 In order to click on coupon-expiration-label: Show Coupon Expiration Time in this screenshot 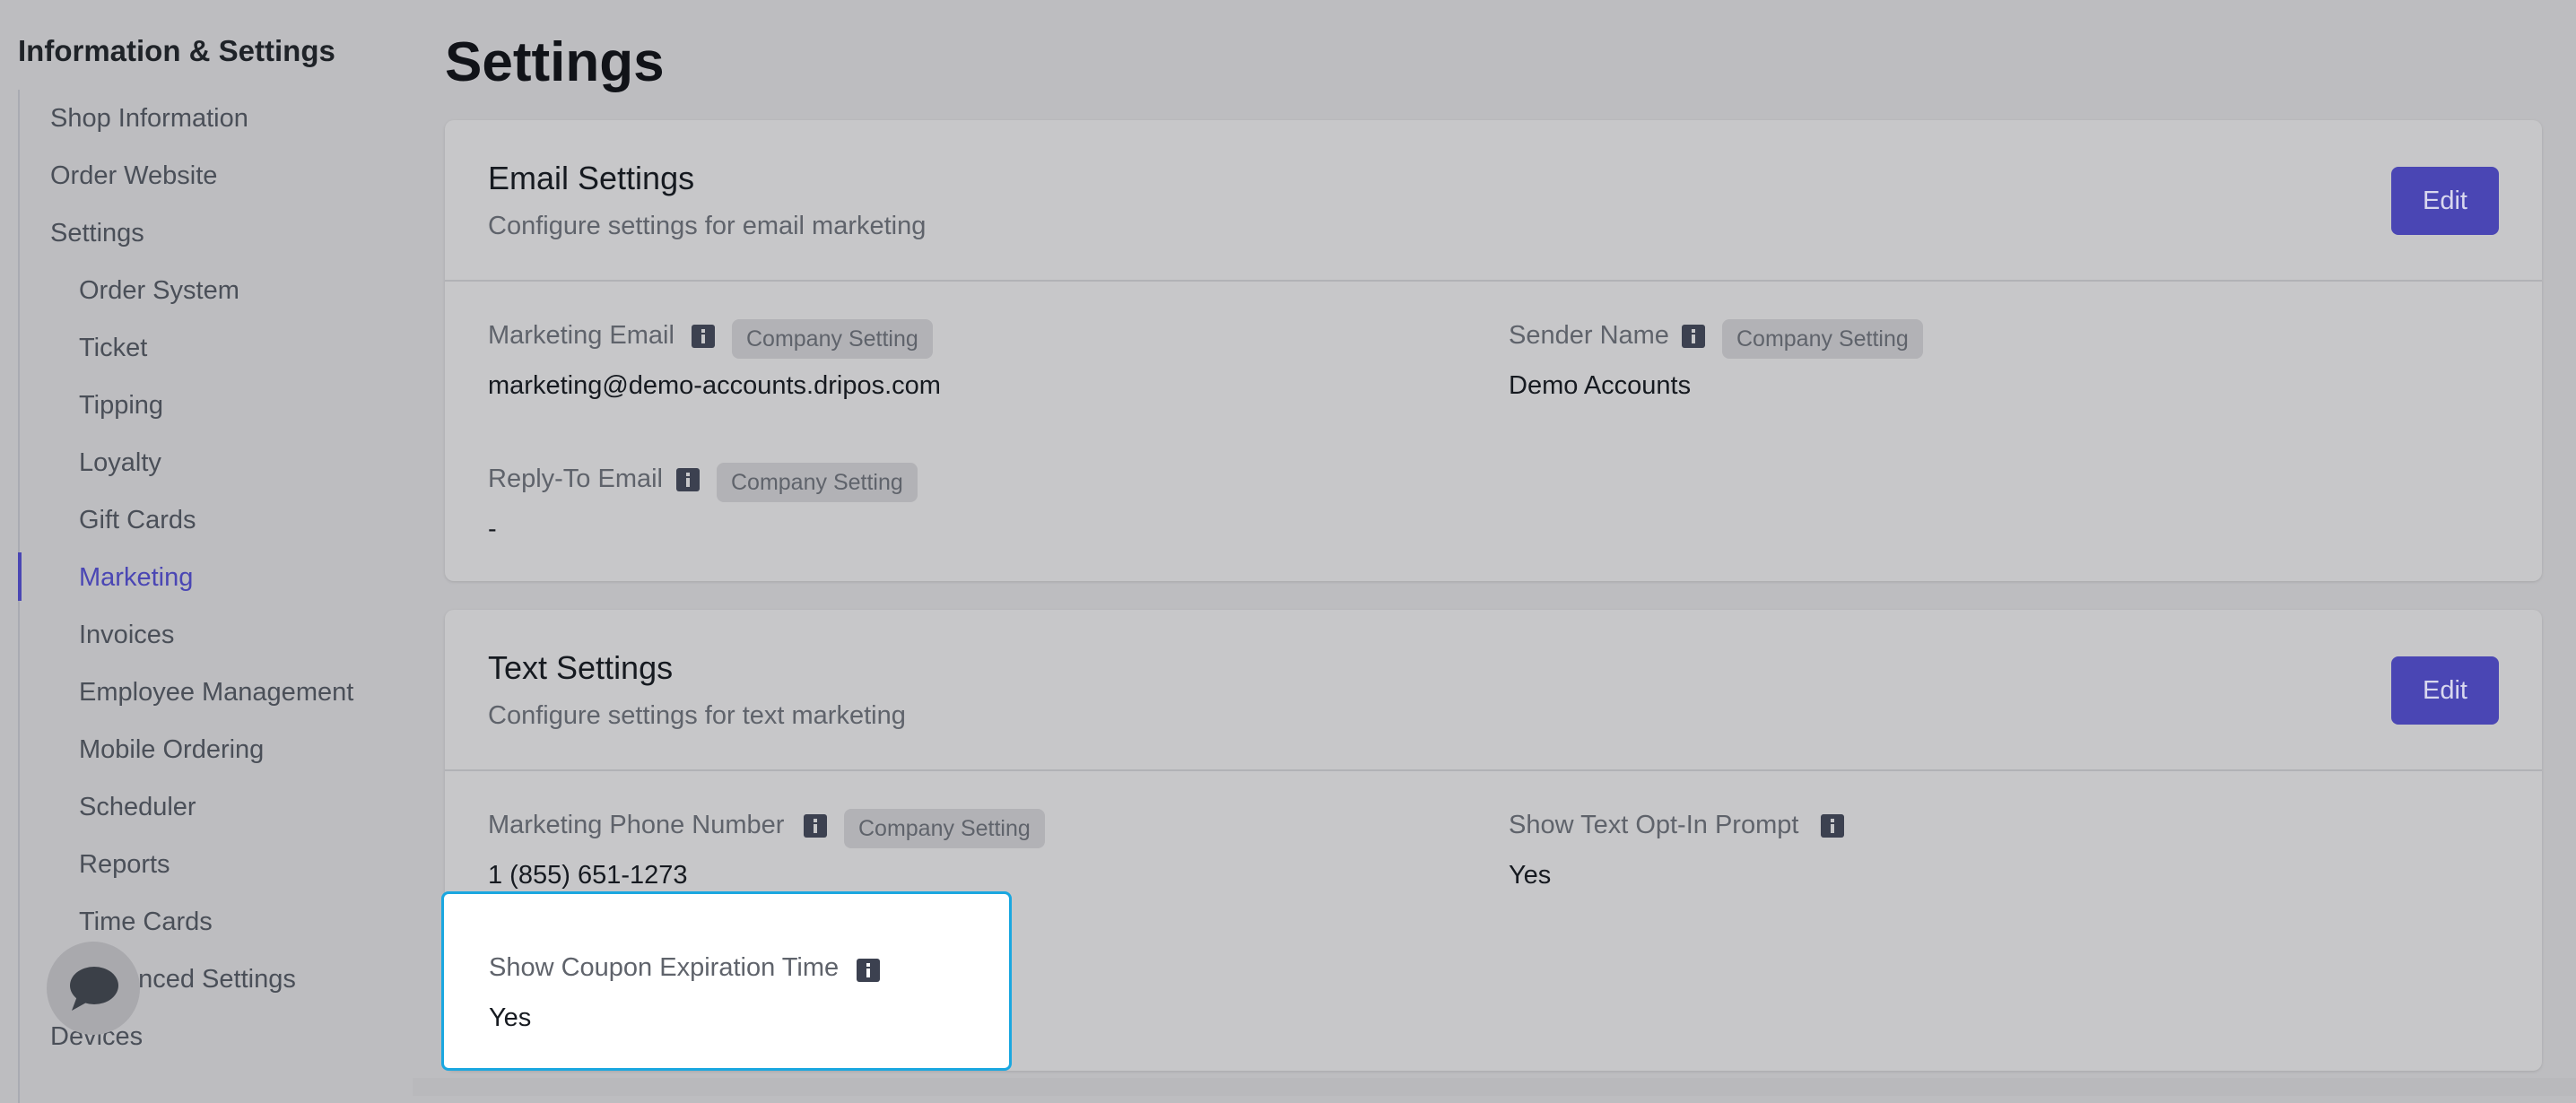, I will do `click(664, 967)`.